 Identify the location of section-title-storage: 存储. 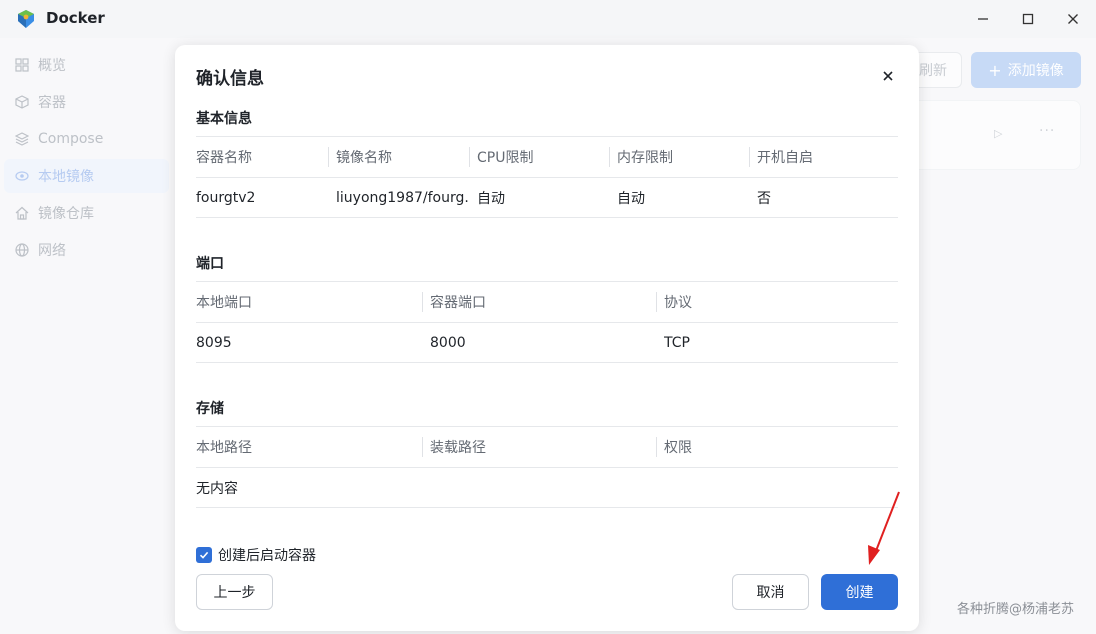
(210, 409).